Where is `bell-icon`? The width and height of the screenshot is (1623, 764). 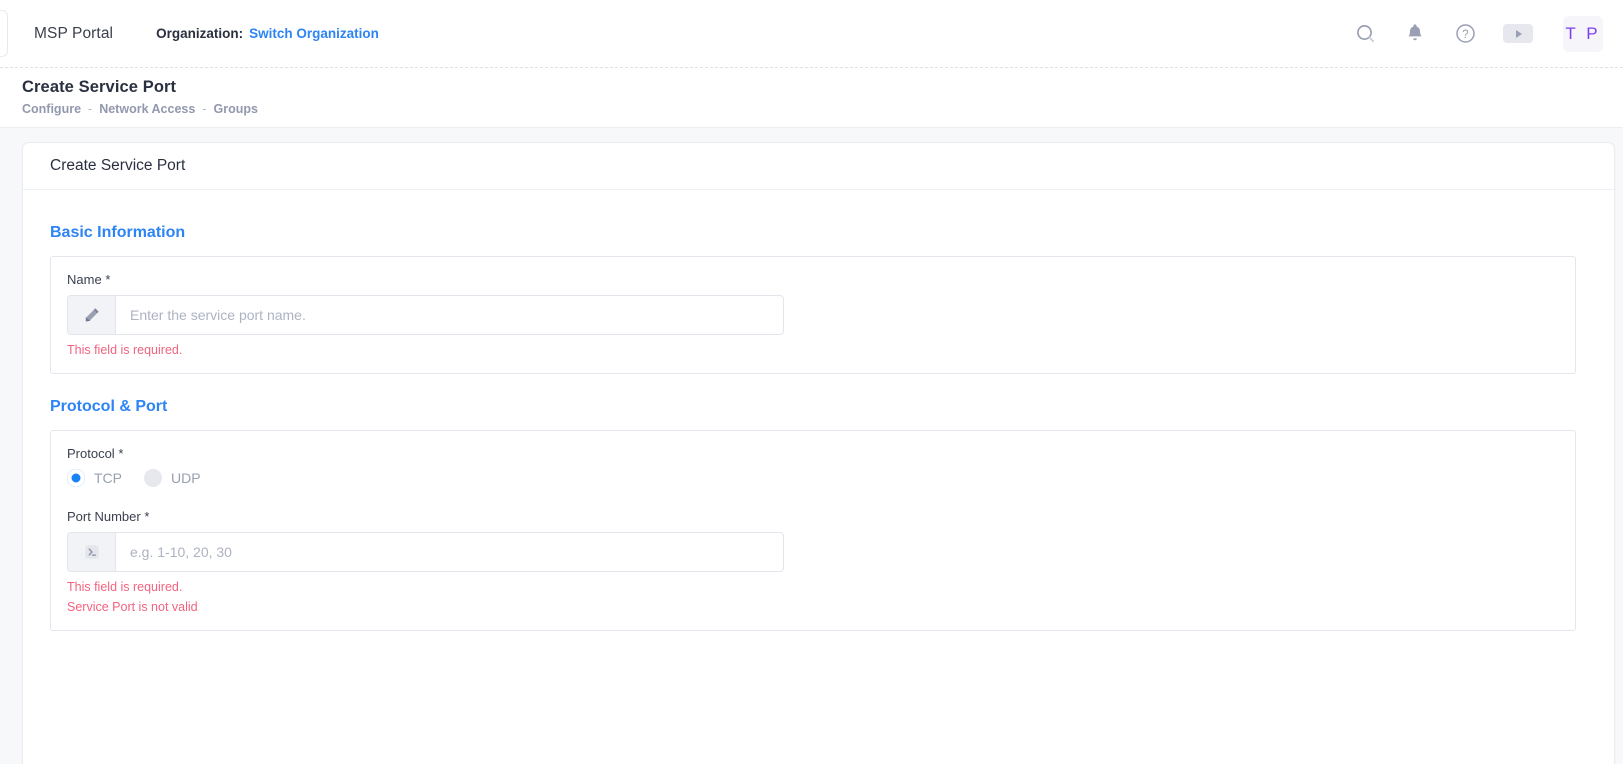 bell-icon is located at coordinates (1415, 34).